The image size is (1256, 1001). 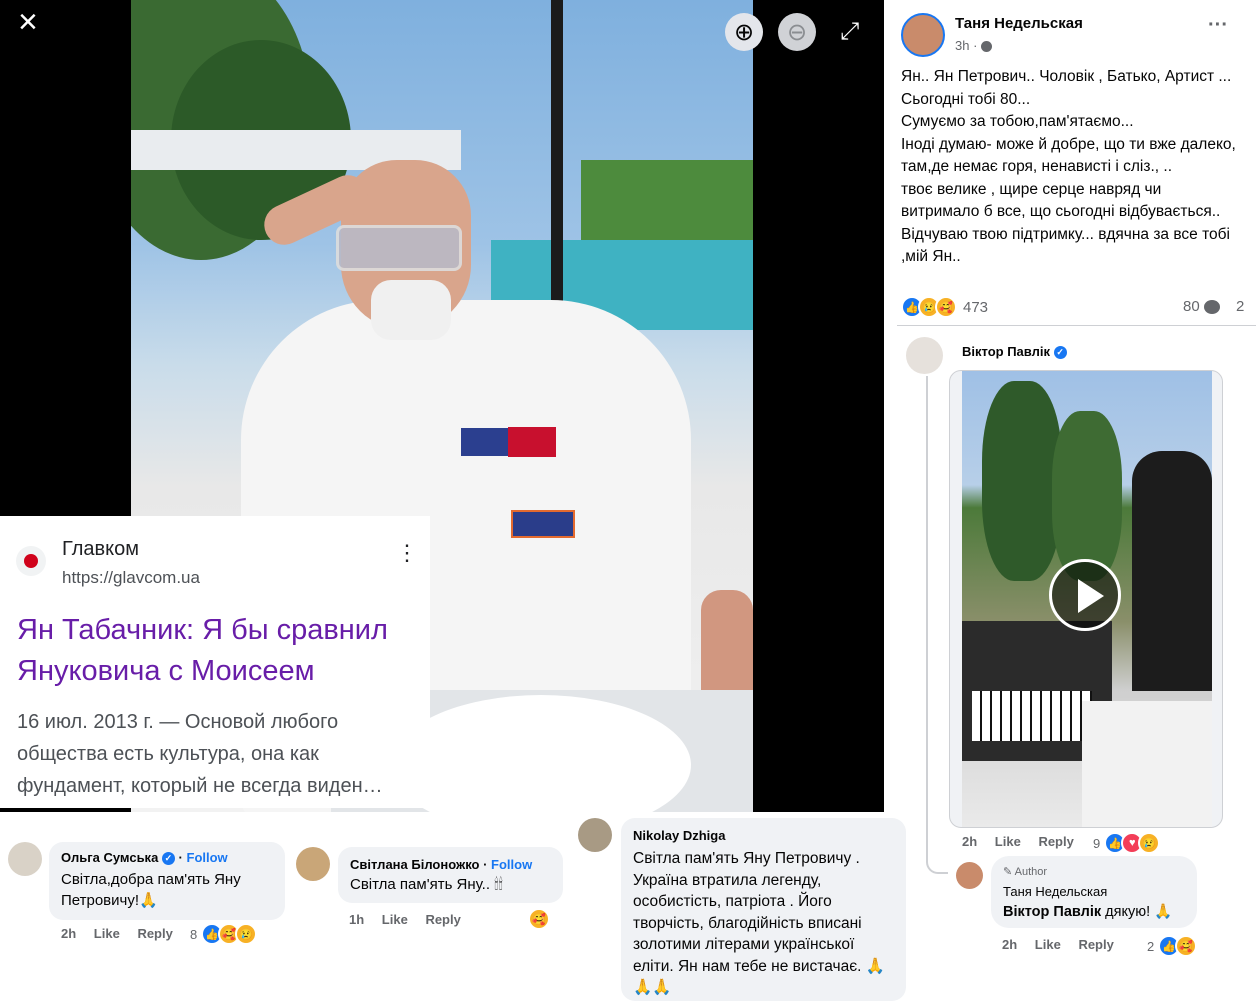 I want to click on reply-reactions-count: 2, so click(x=1151, y=946).